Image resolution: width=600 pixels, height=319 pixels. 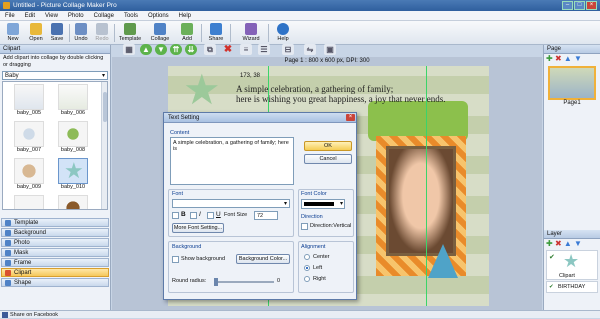 I want to click on clipart-scrollbar, so click(x=104, y=145).